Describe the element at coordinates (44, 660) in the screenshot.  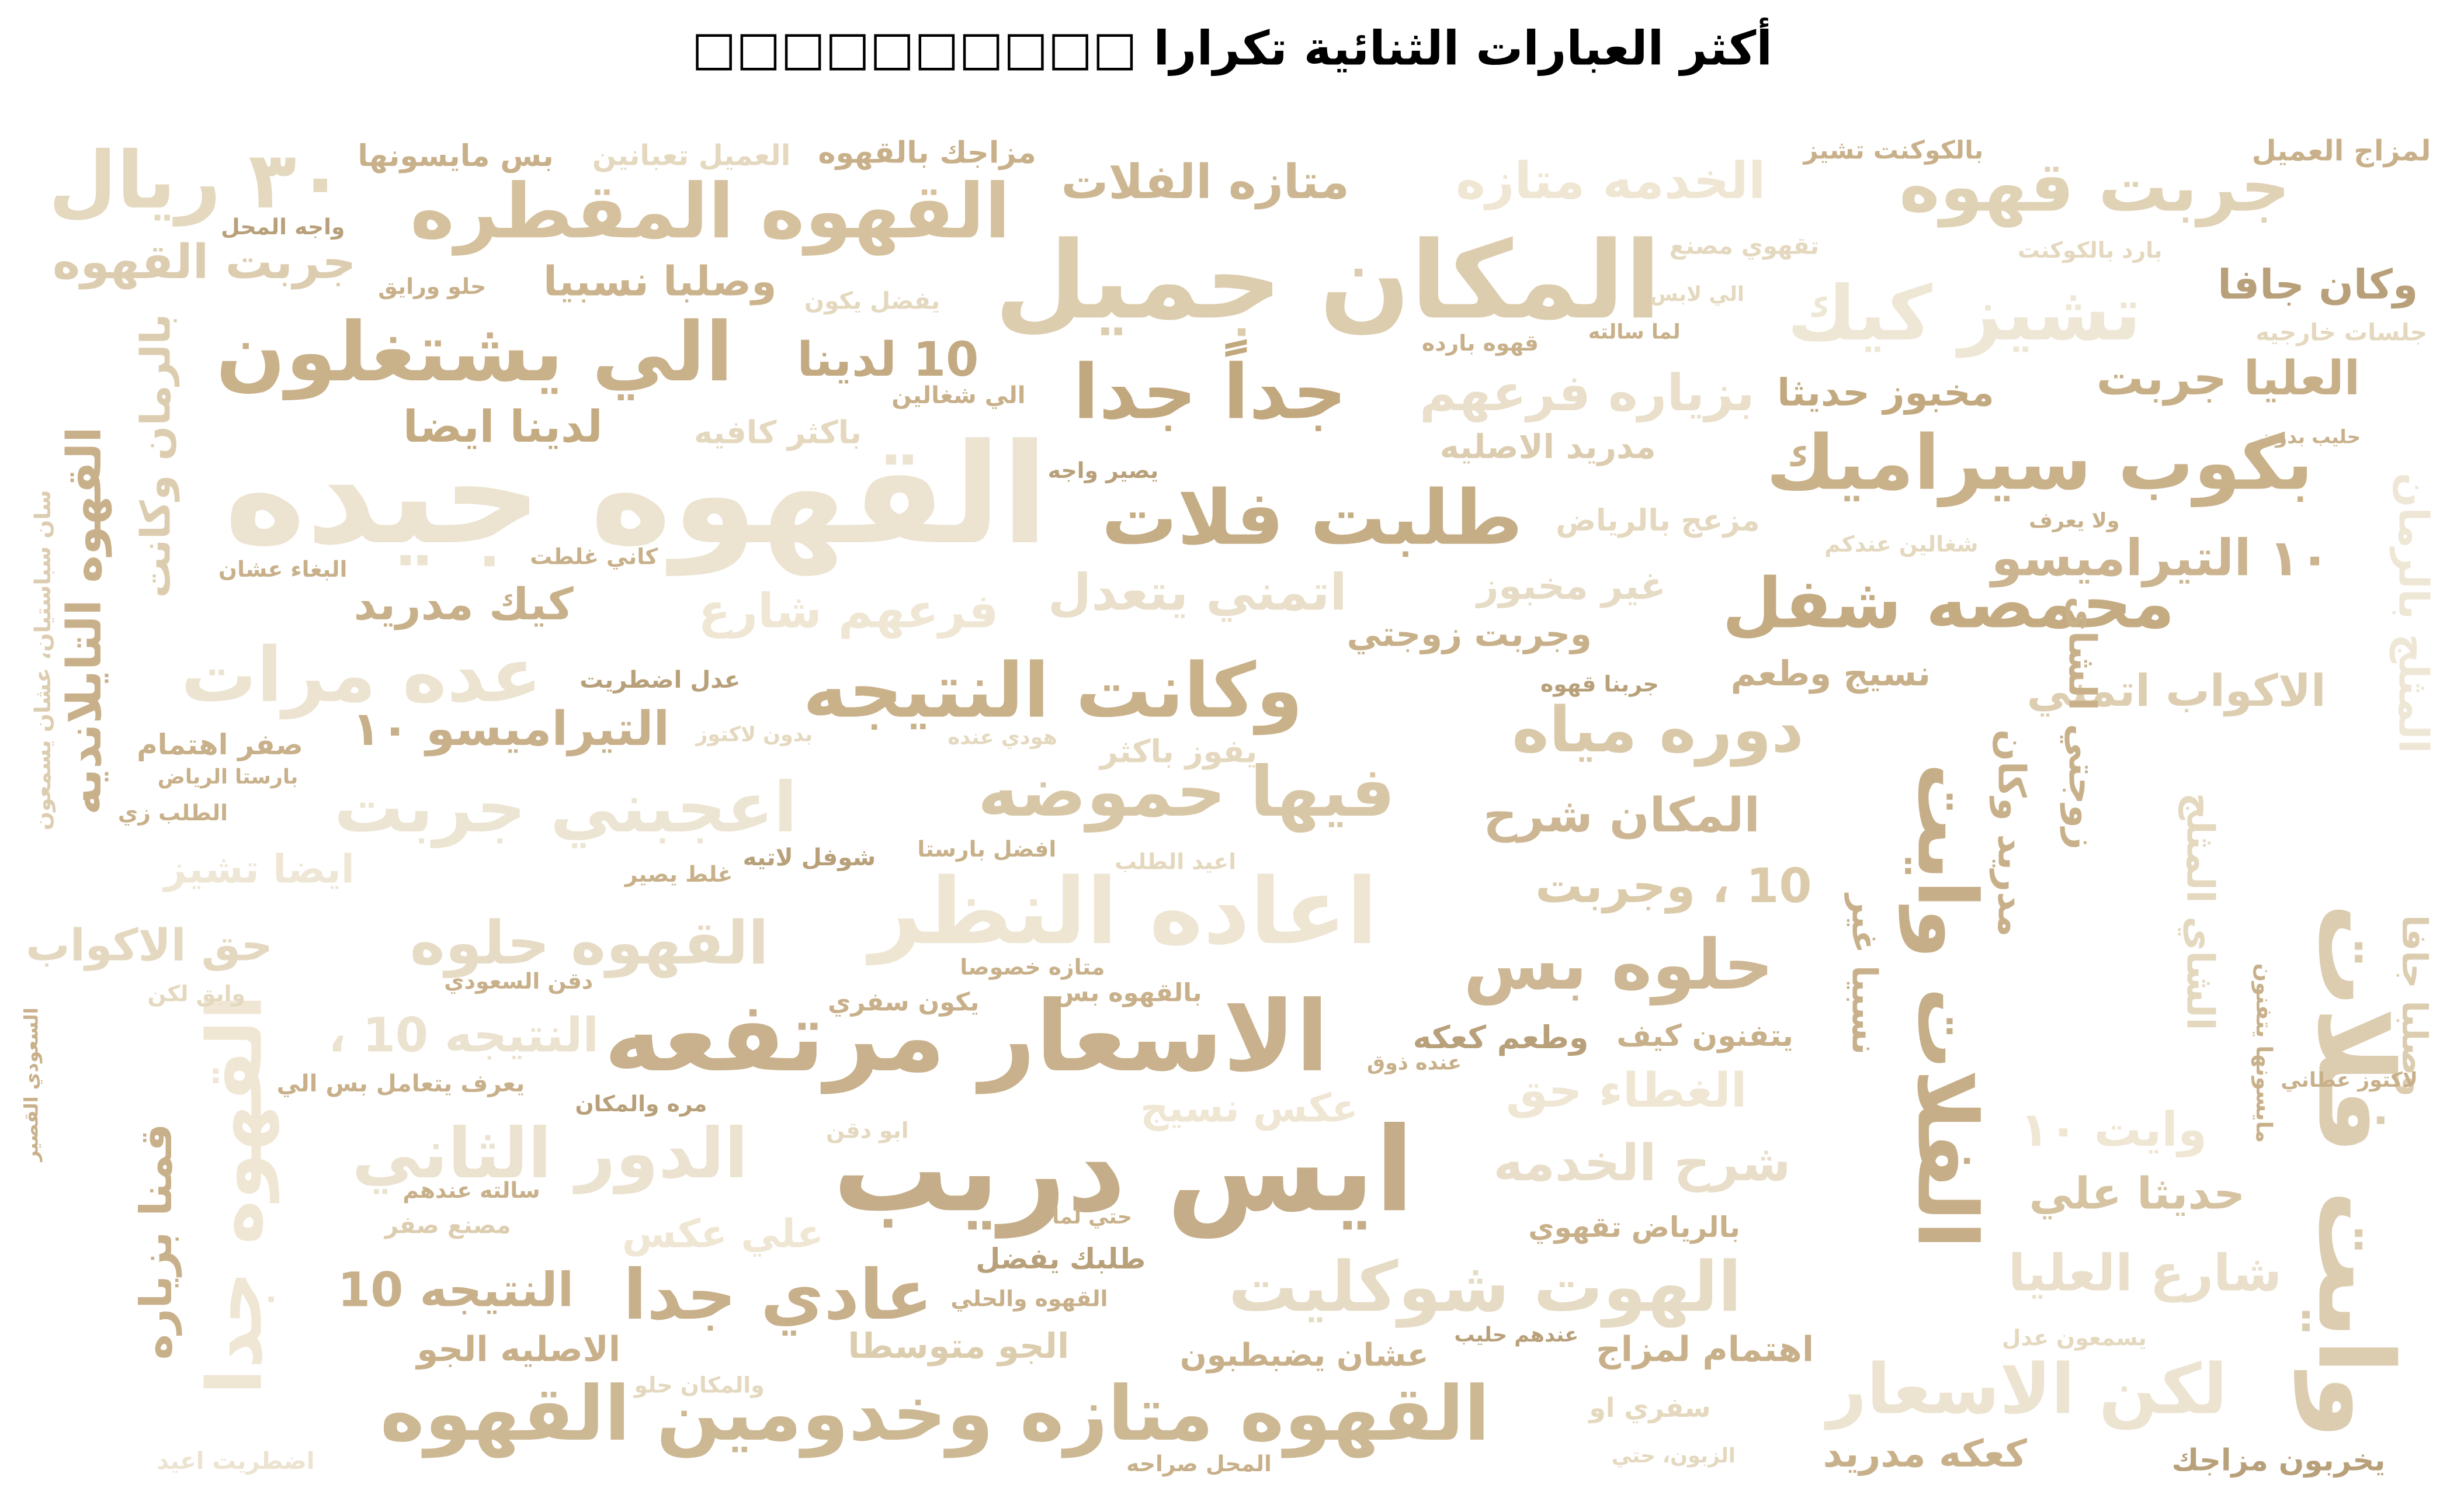
I see `word: سان سباستيان، عشان يسمعون` at that location.